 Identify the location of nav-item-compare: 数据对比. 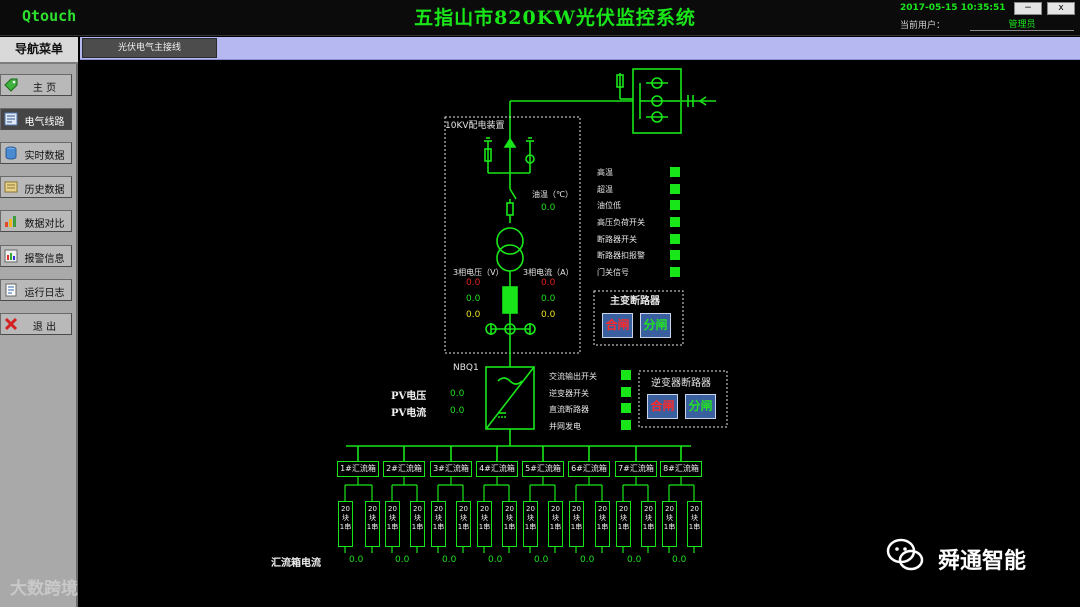
(36, 221).